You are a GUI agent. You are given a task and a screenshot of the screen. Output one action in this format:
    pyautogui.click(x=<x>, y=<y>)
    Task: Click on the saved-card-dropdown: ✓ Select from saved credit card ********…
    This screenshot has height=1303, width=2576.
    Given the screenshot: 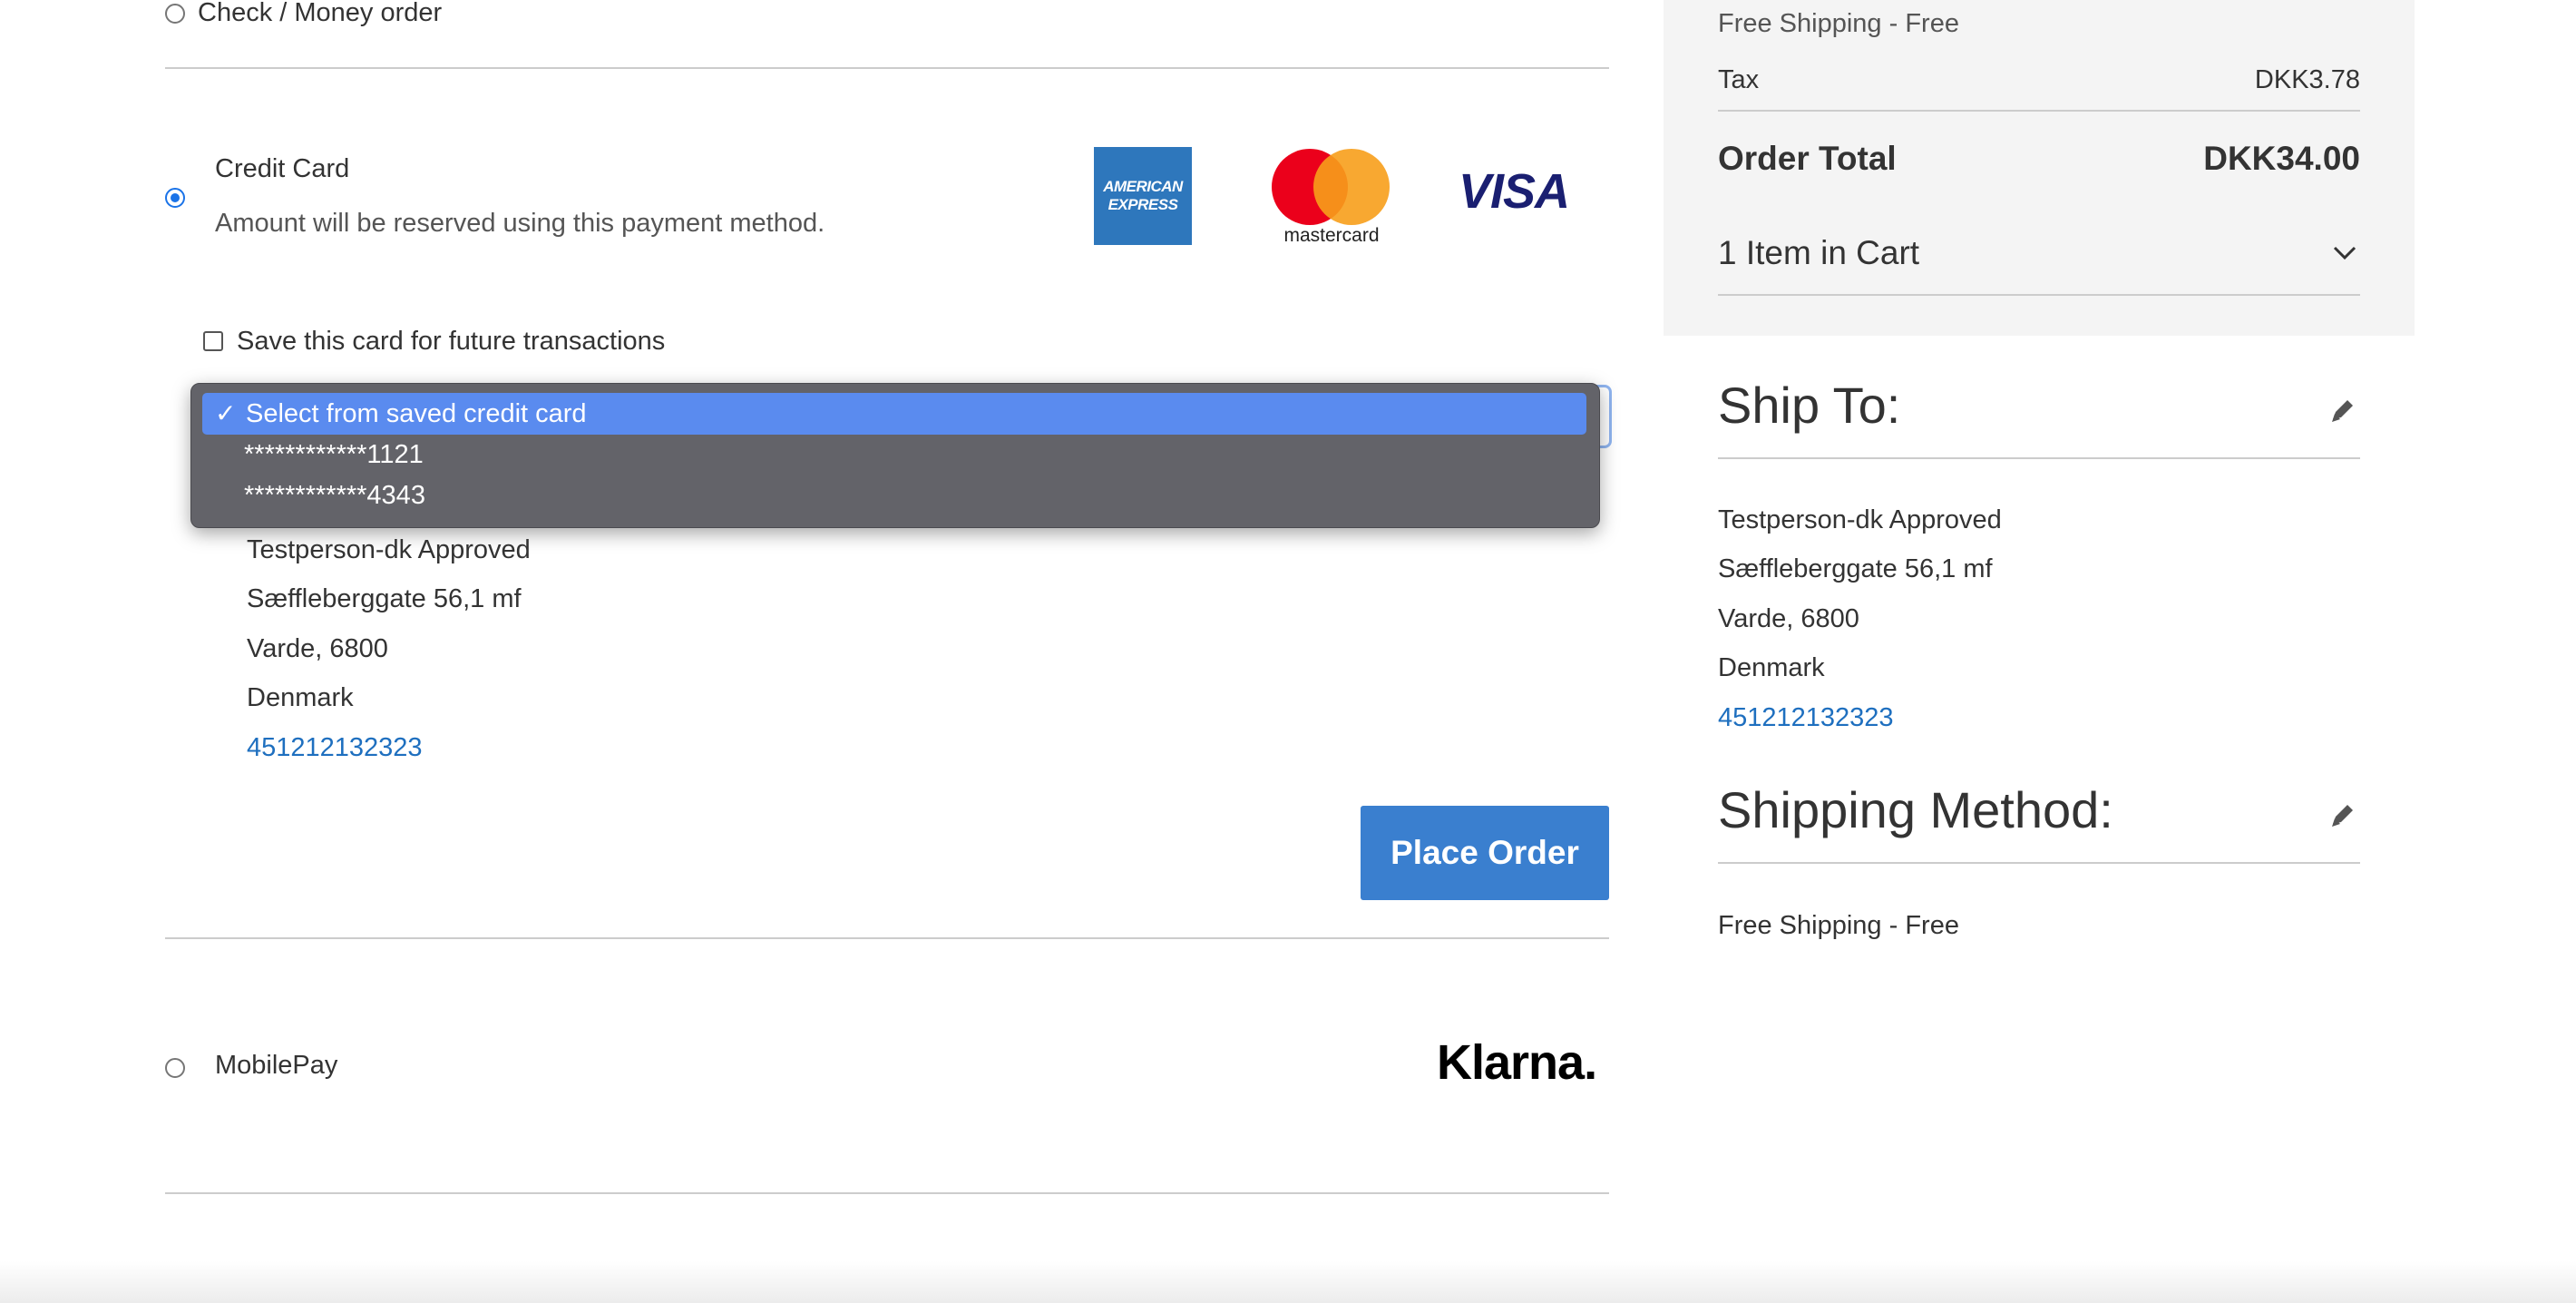 What is the action you would take?
    pyautogui.click(x=895, y=455)
    